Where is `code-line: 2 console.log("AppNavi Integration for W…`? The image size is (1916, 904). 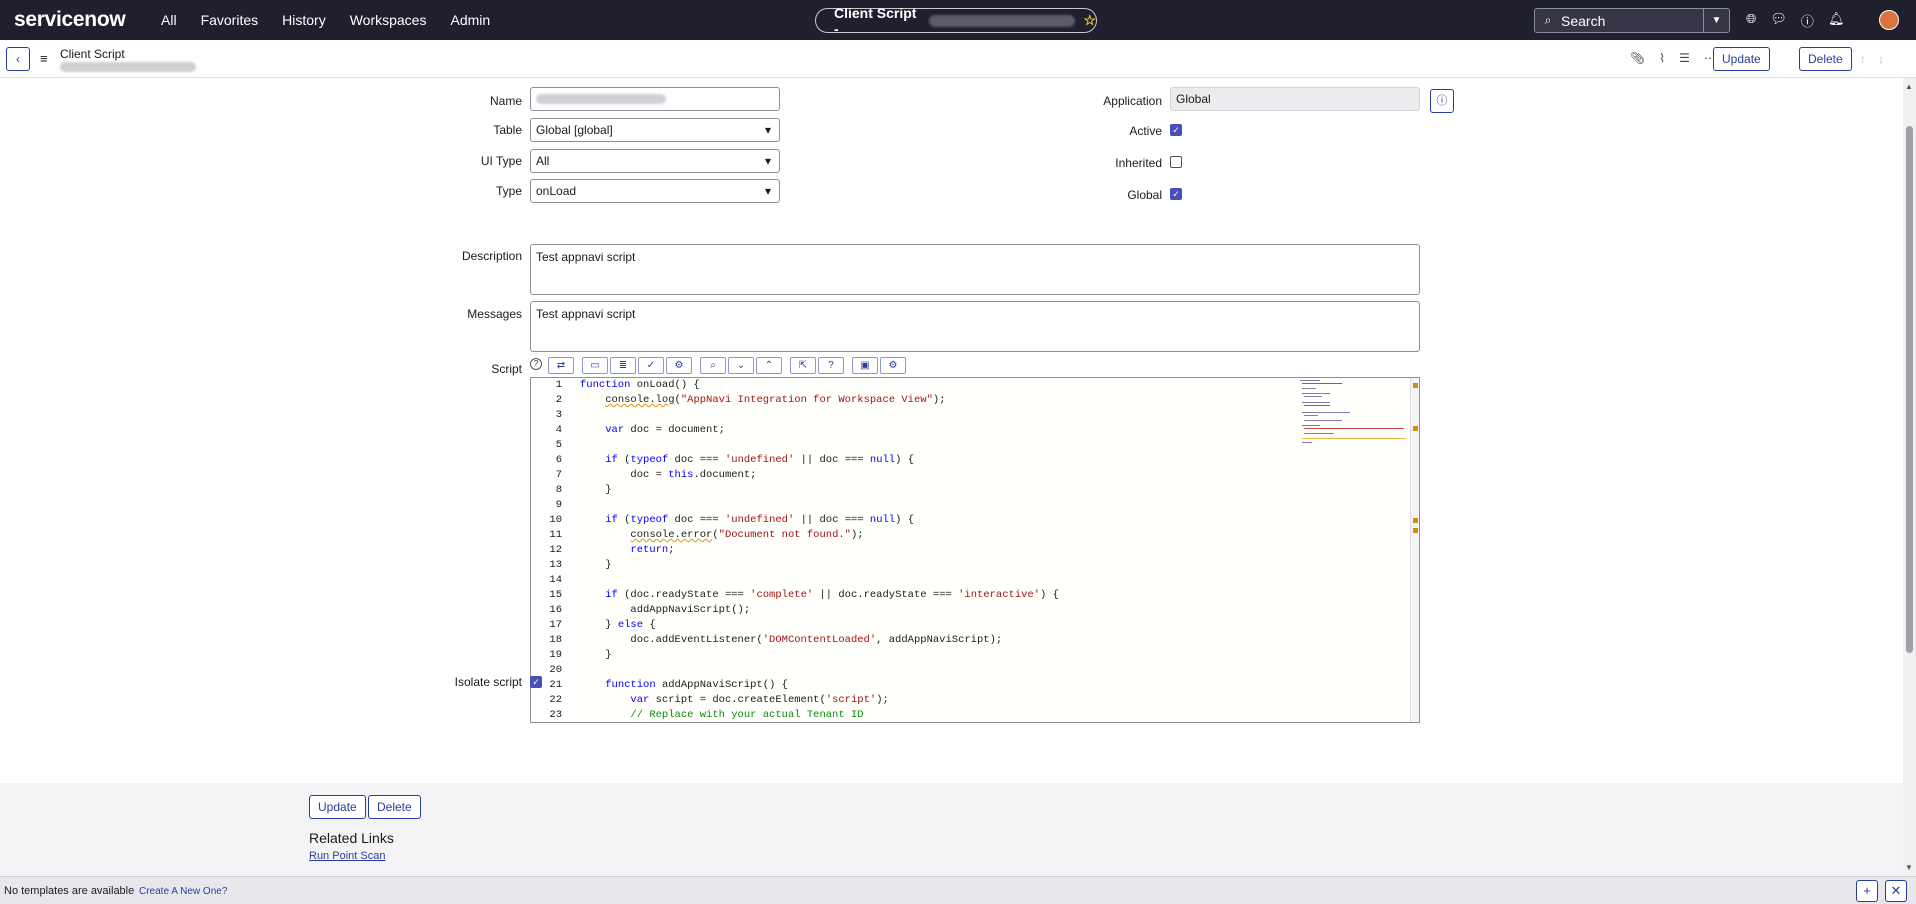
code-line: 2 console.log("AppNavi Integration for W… is located at coordinates (750, 400).